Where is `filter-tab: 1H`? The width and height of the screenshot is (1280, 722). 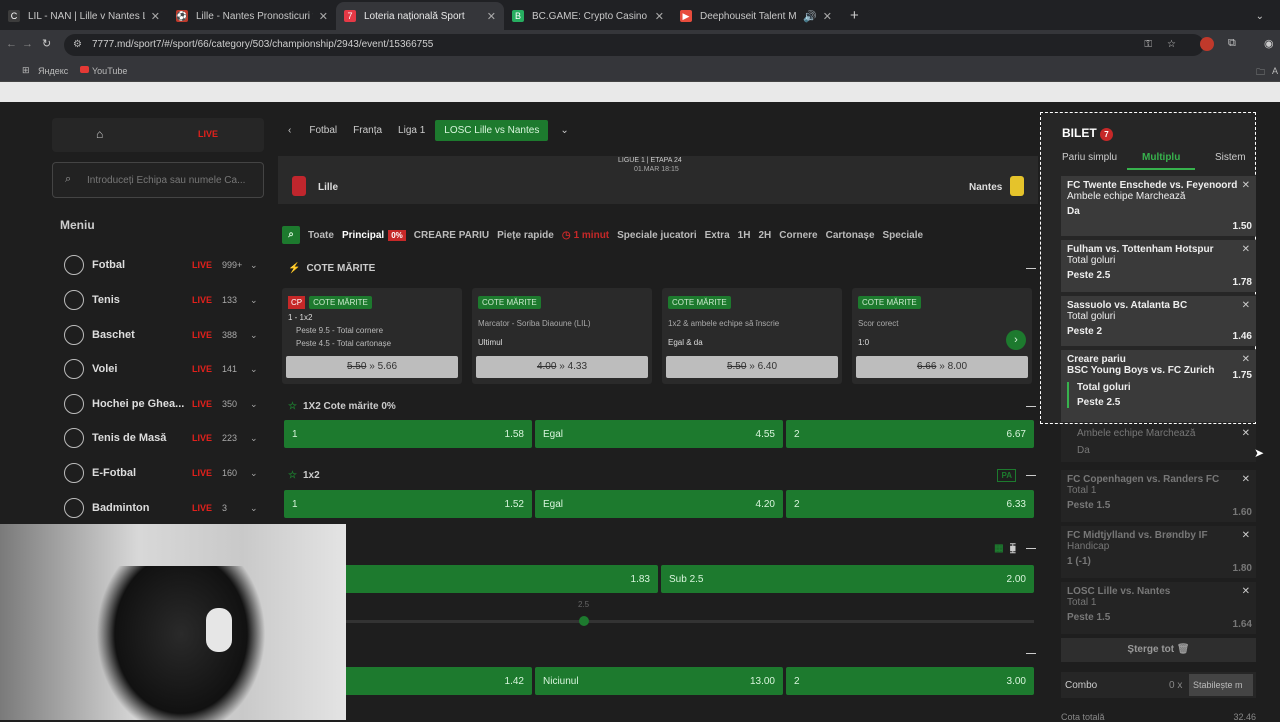
filter-tab: 1H is located at coordinates (744, 235).